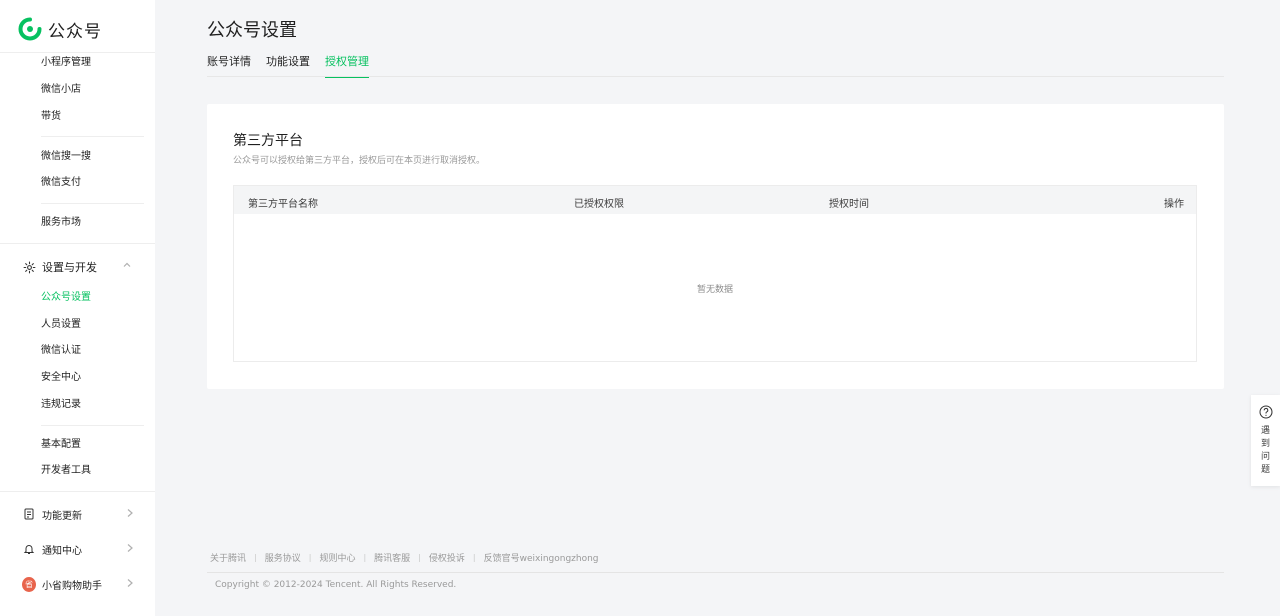 The width and height of the screenshot is (1280, 616). I want to click on sidebar-item-sales: 带货, so click(51, 117).